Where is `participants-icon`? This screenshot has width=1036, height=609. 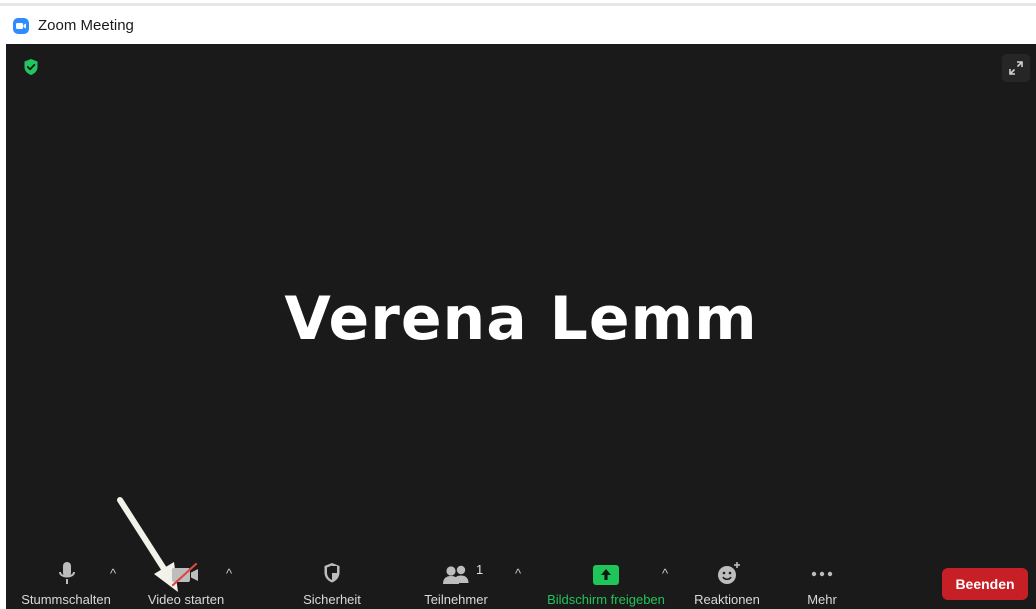
participants-icon is located at coordinates (456, 574).